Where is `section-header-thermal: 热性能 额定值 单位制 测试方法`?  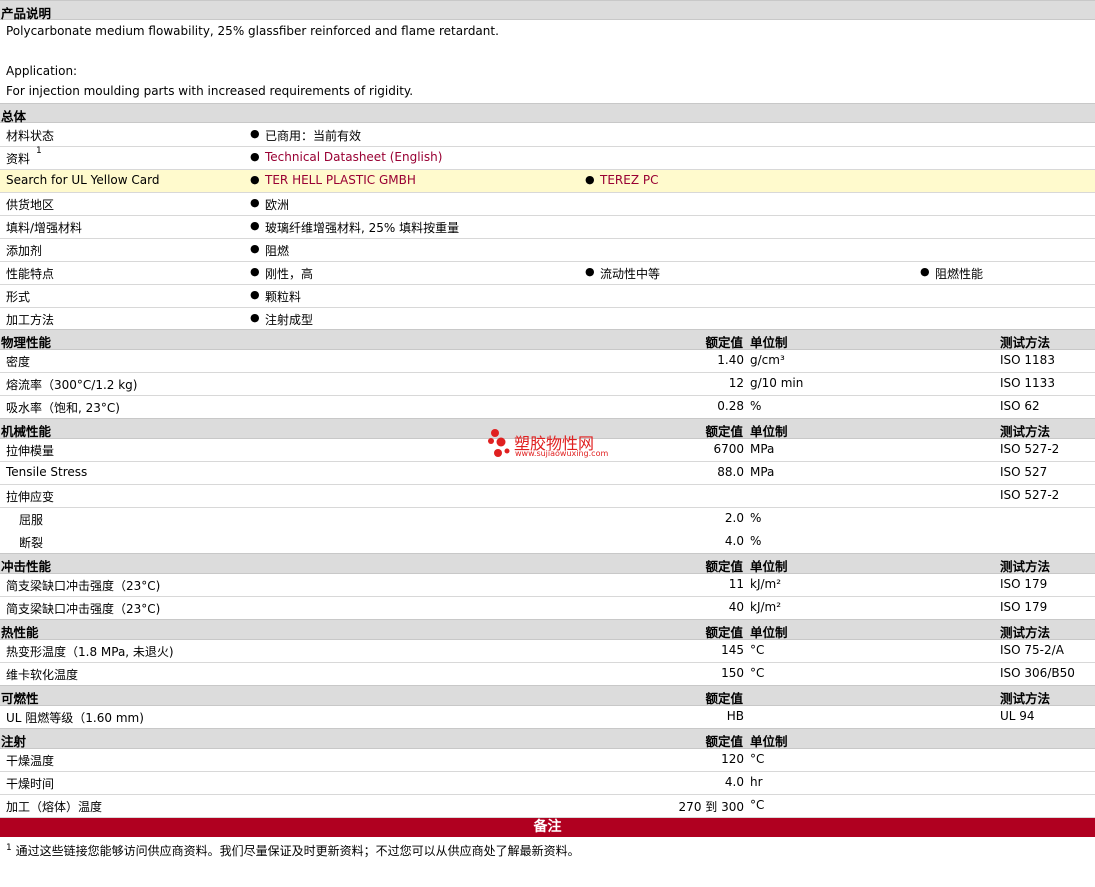 section-header-thermal: 热性能 额定值 单位制 测试方法 is located at coordinates (547, 629).